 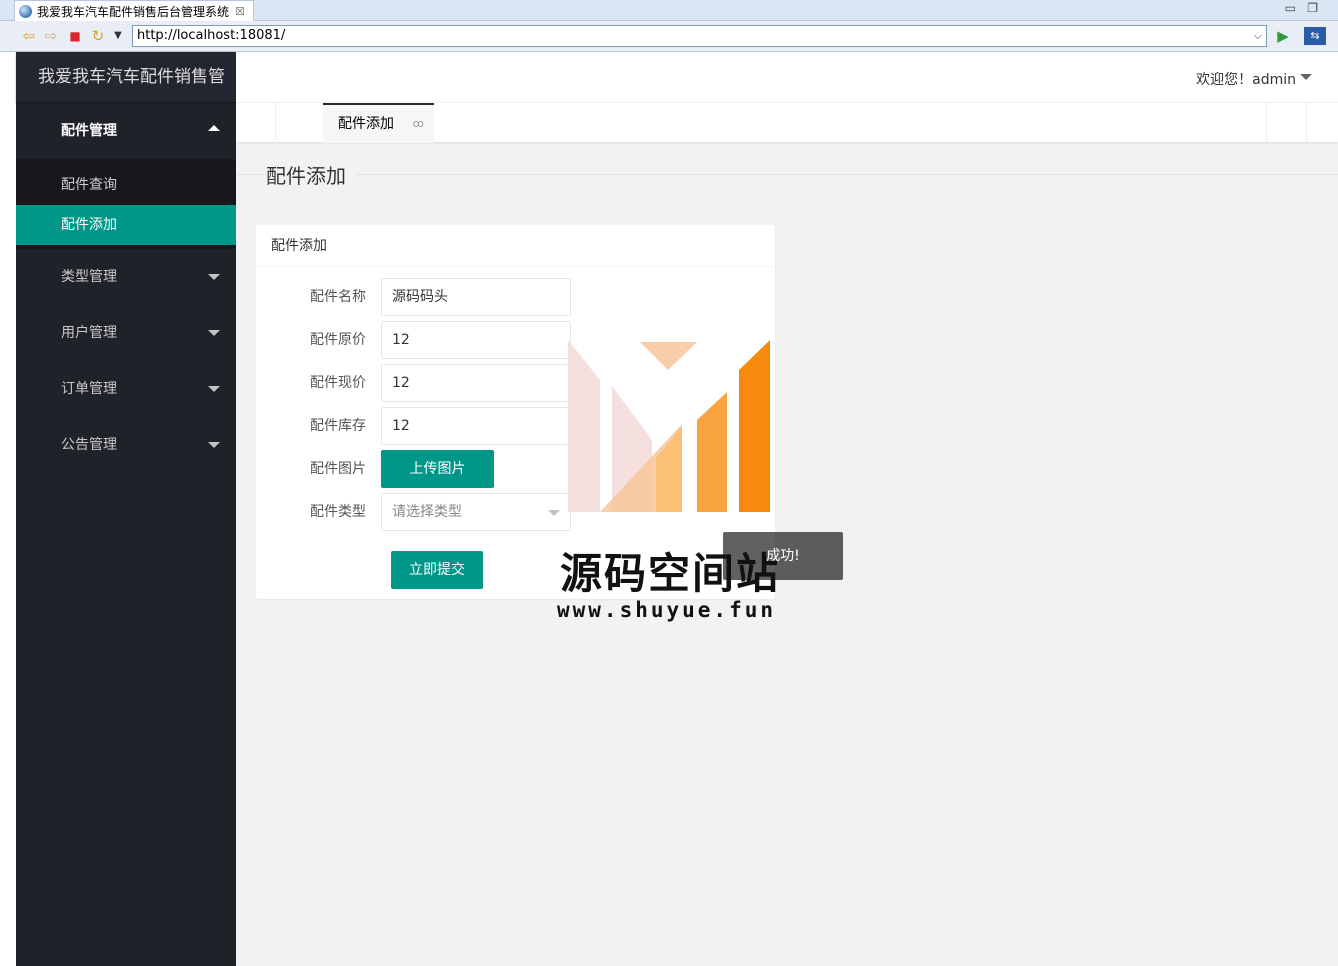 I want to click on refresh-icon: ↻, so click(x=98, y=36).